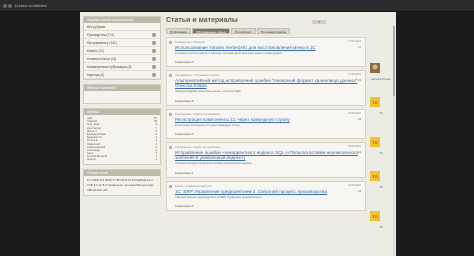  Describe the element at coordinates (10, 6) in the screenshot. I see `forward-icon` at that location.